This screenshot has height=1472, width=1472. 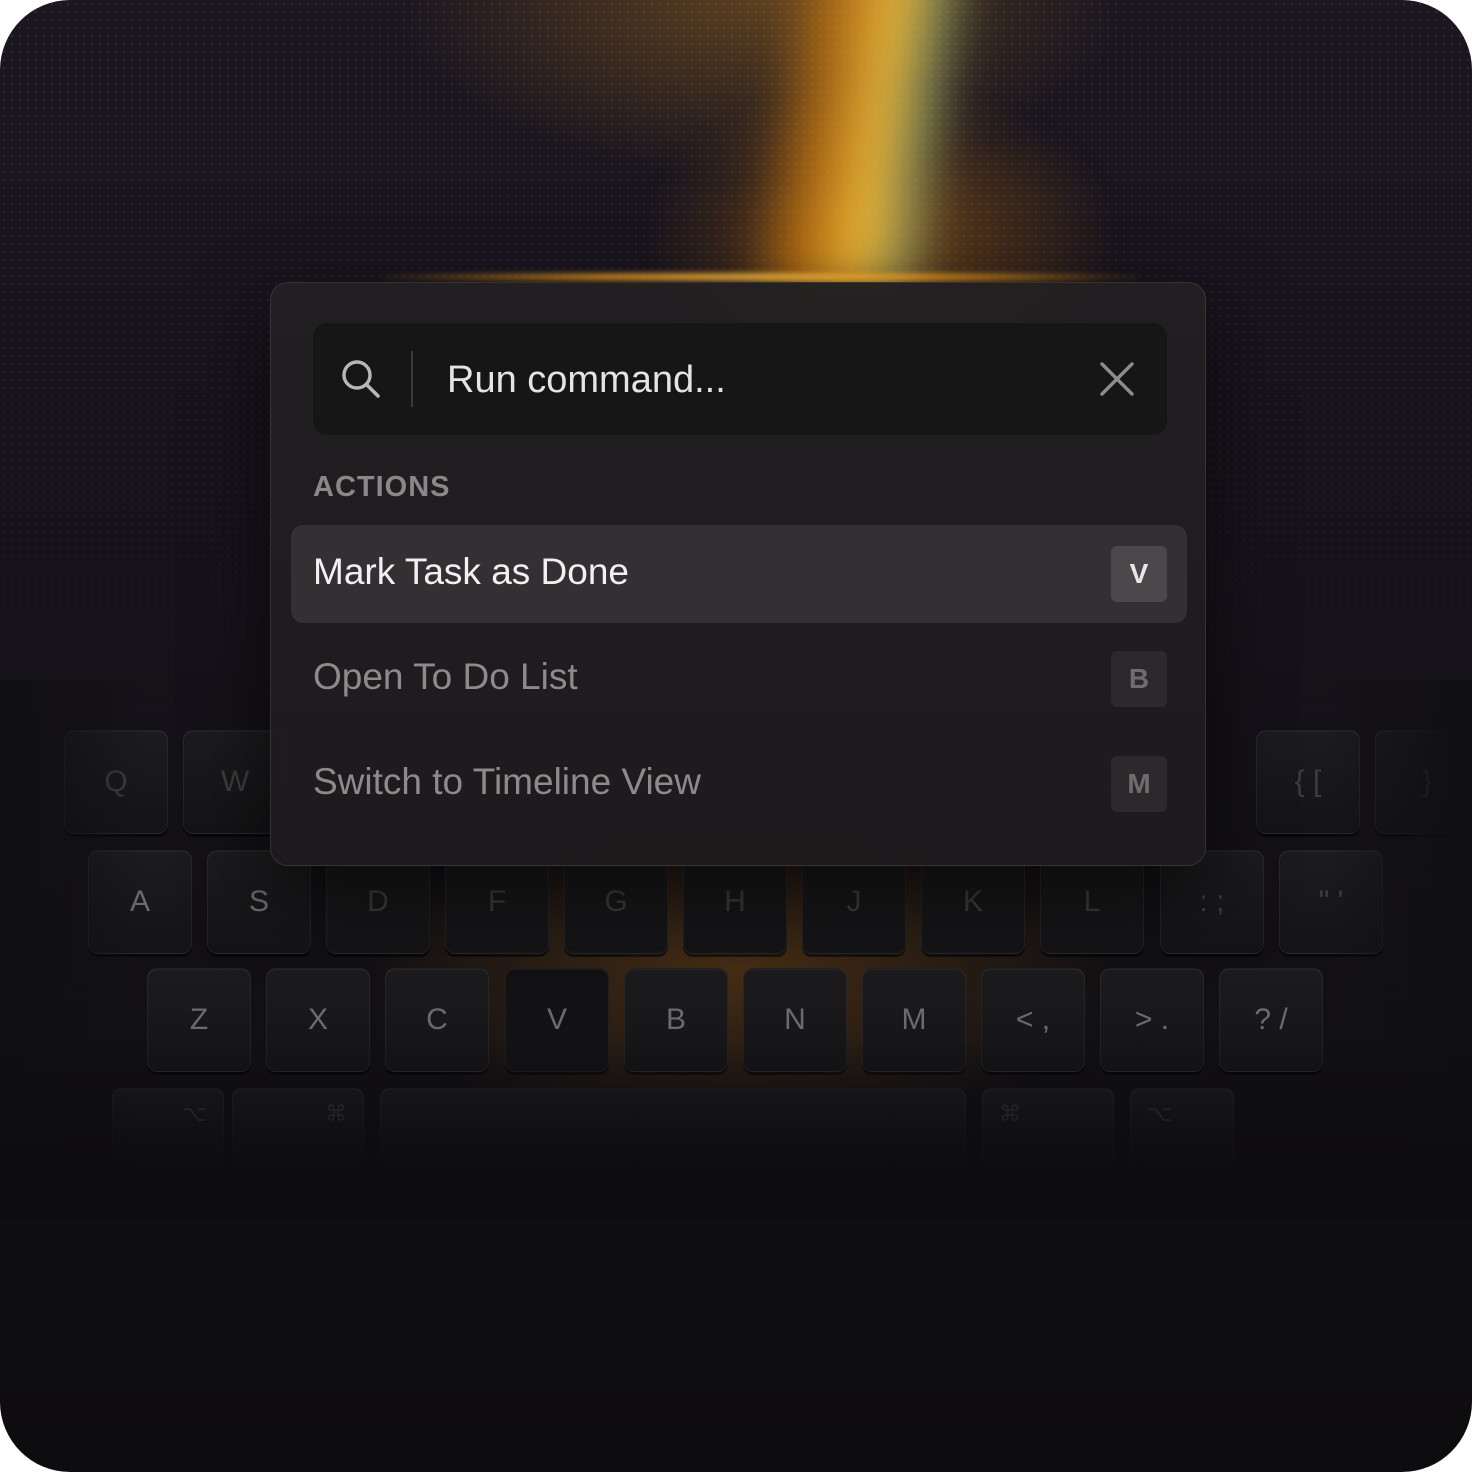 What do you see at coordinates (445, 676) in the screenshot?
I see `command-item-label: Open To Do List` at bounding box center [445, 676].